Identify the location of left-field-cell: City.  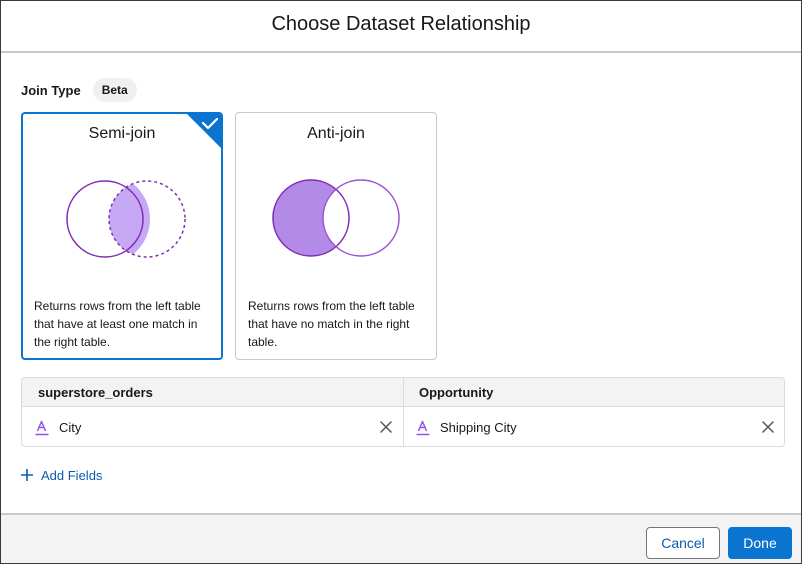
(58, 427).